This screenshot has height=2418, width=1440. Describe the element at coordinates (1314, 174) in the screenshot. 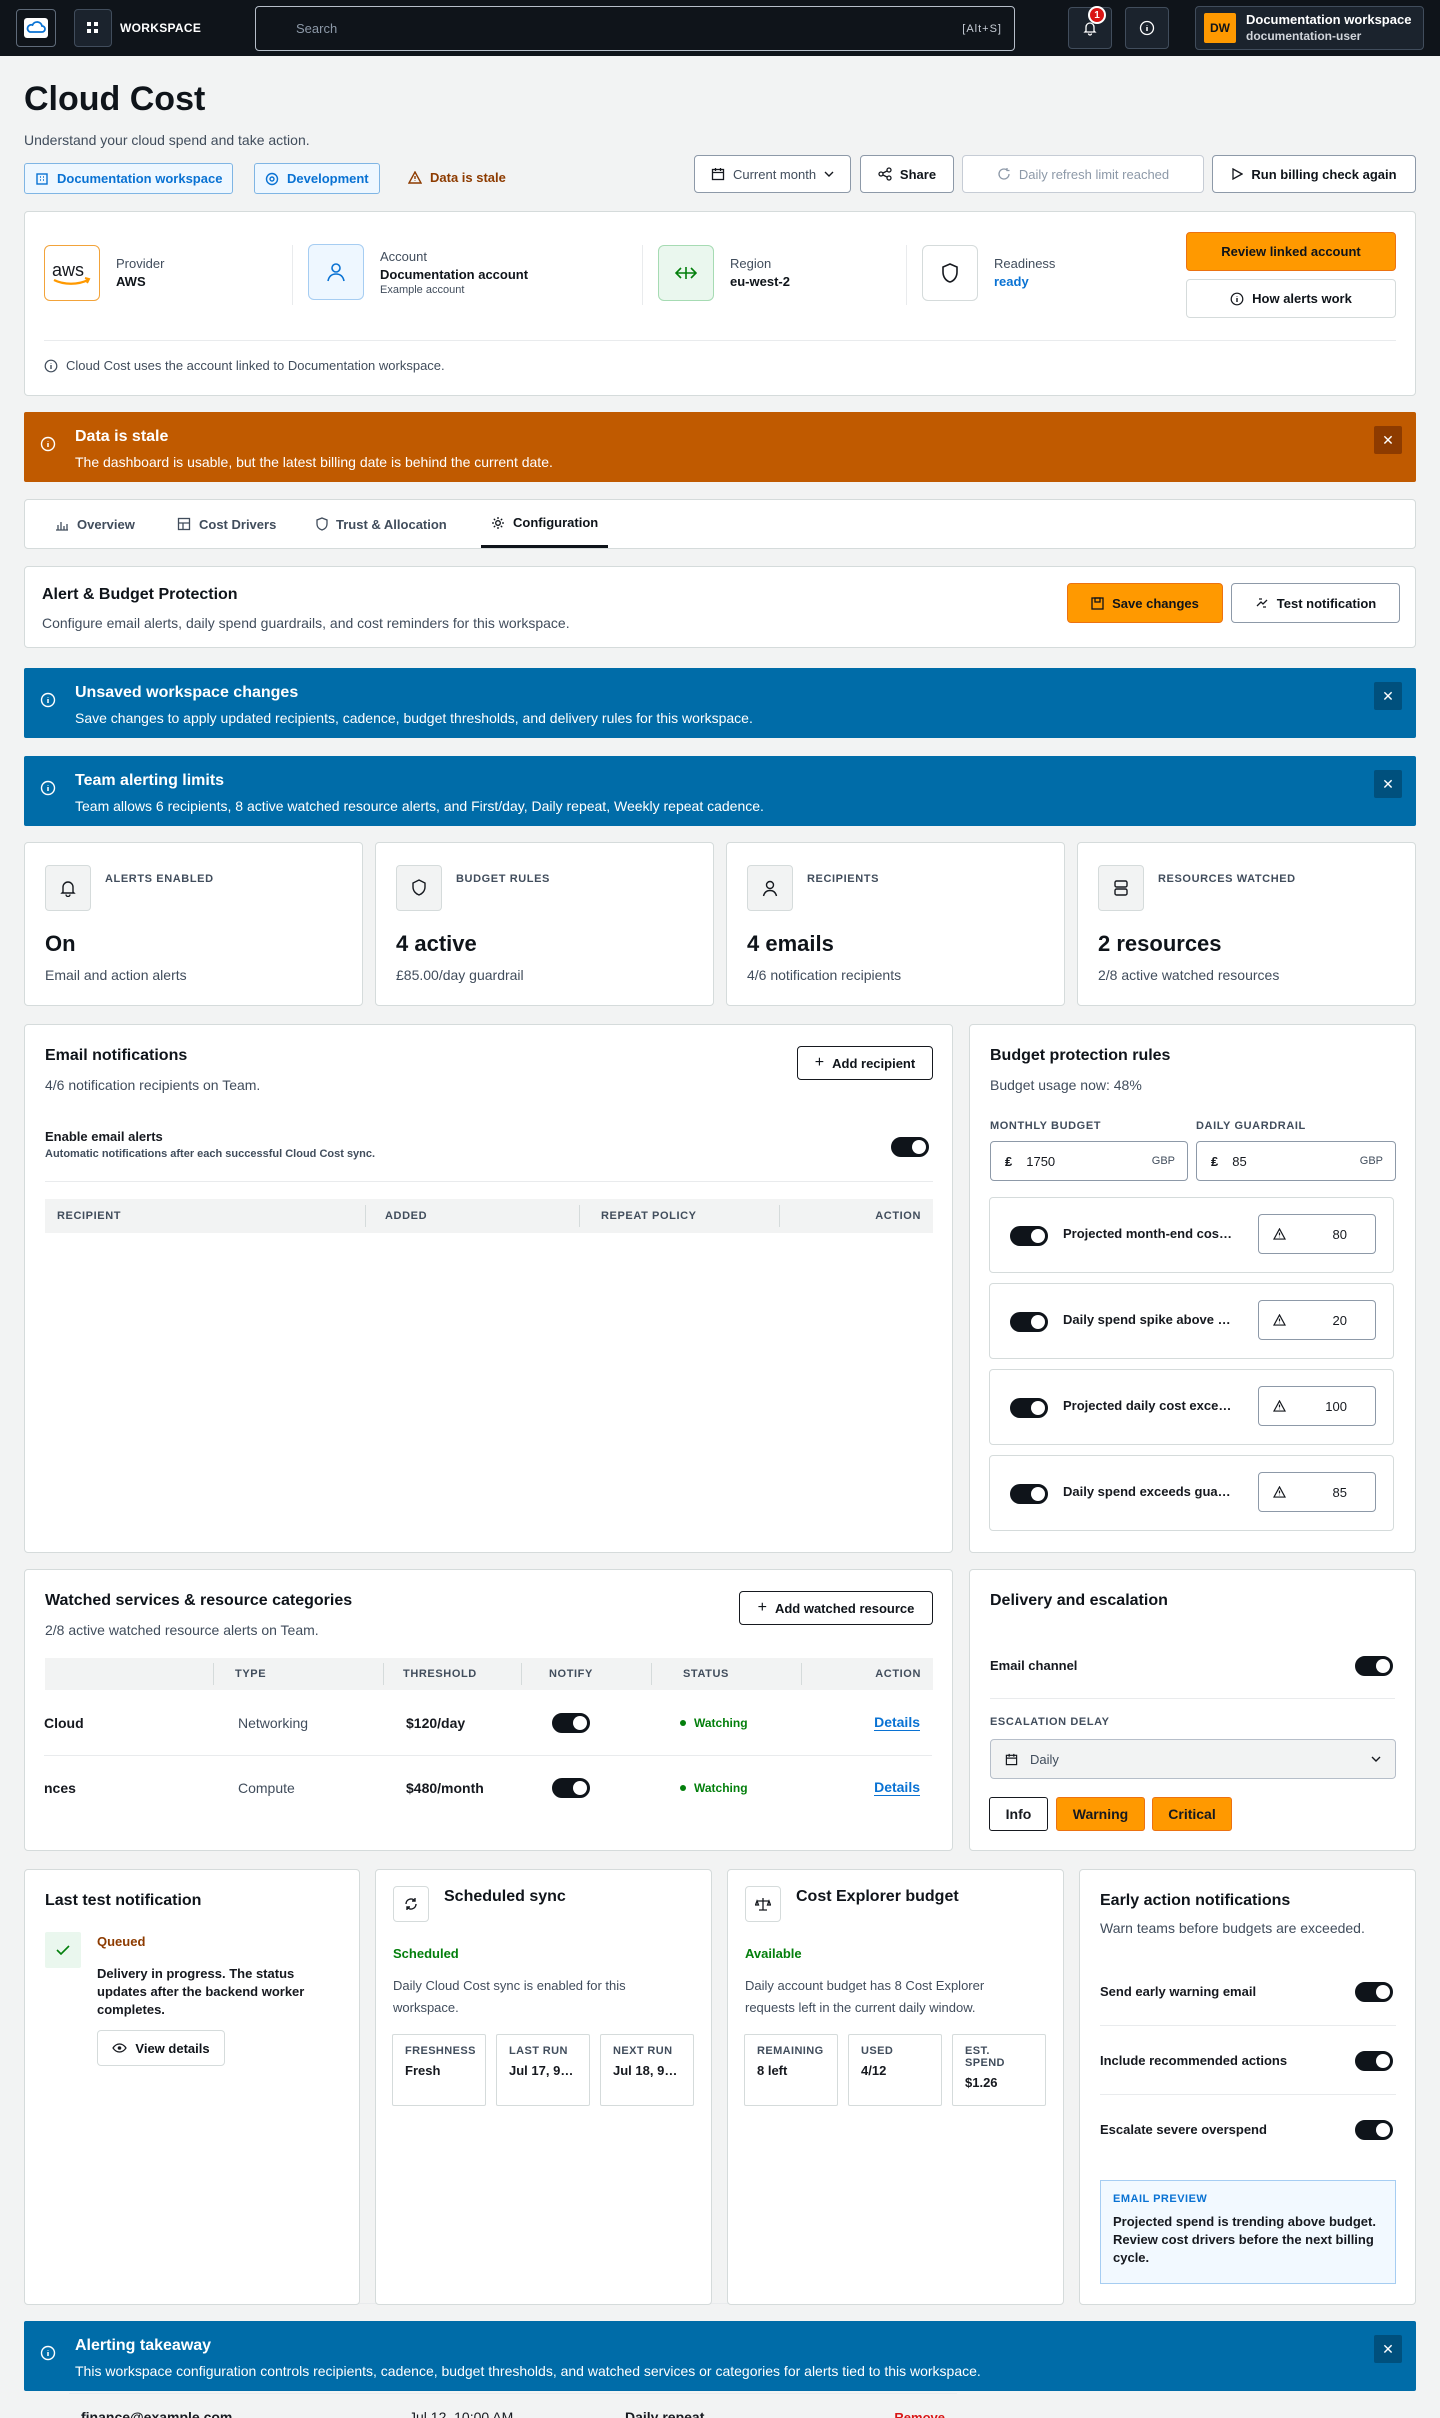

I see `run-billing-check-button: Run billing check again` at that location.